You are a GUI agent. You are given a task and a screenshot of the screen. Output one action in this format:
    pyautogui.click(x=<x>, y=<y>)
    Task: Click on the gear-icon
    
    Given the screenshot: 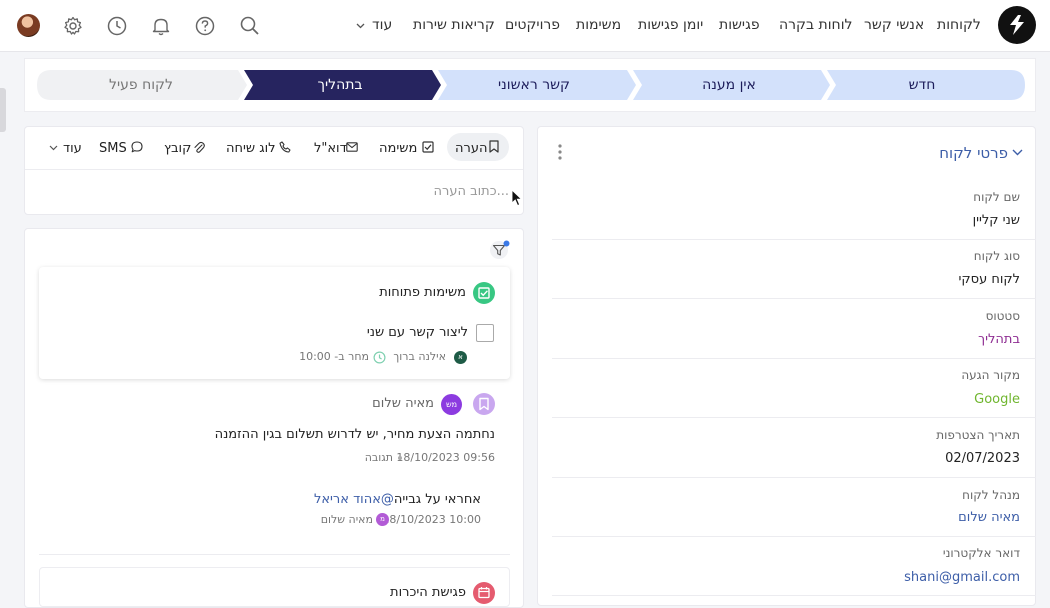 What is the action you would take?
    pyautogui.click(x=73, y=26)
    